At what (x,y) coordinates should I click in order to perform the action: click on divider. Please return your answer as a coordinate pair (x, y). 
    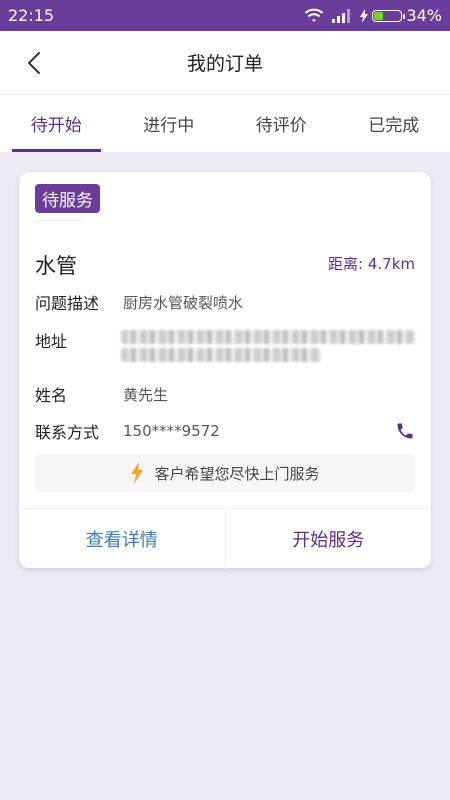
    Looking at the image, I should click on (60, 220).